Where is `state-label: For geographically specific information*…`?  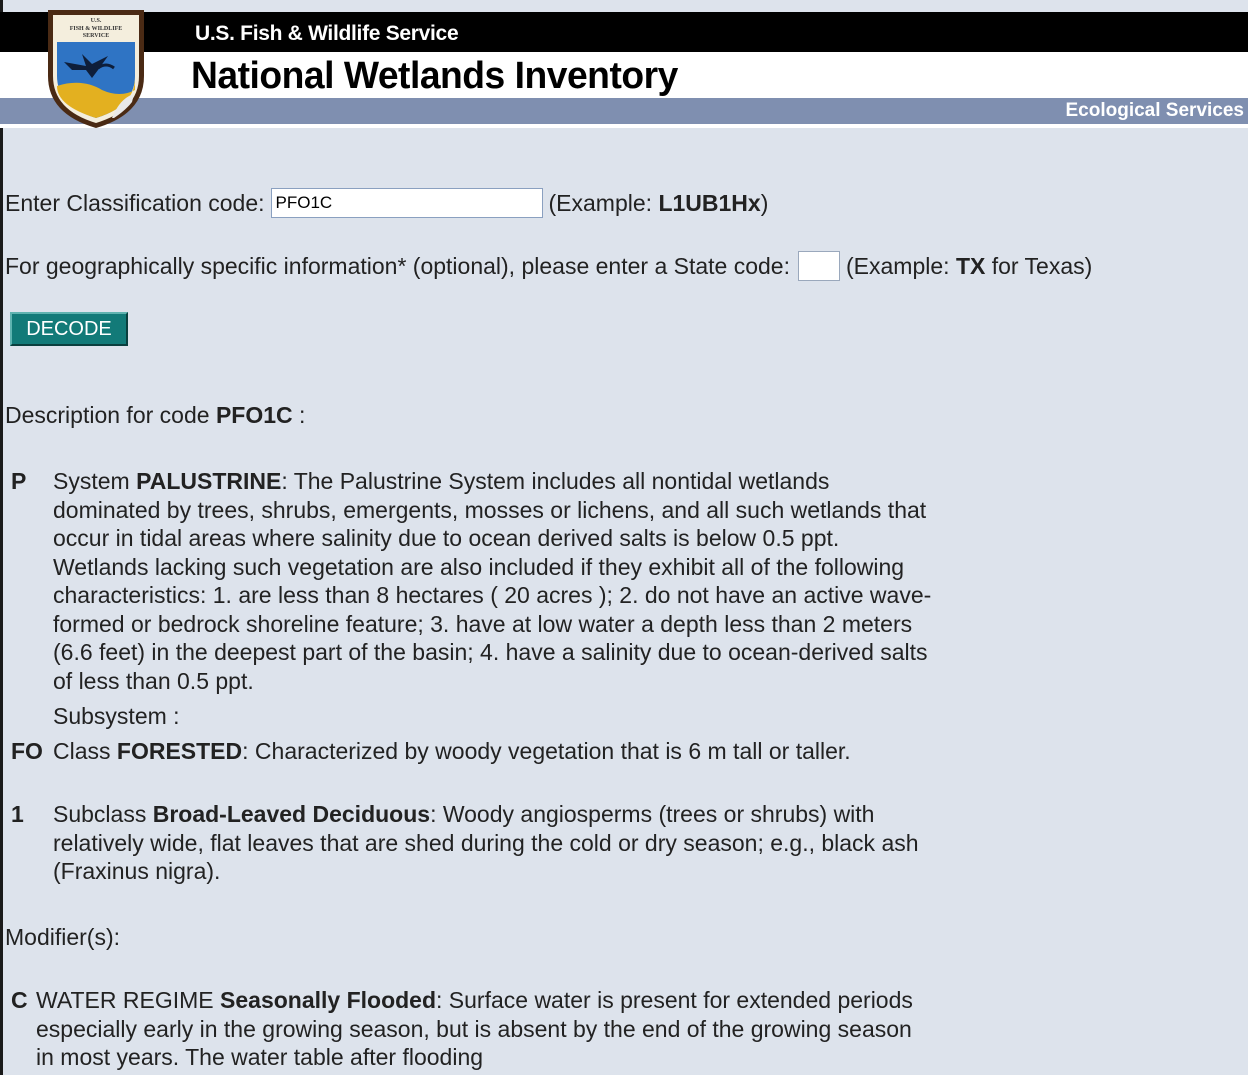
state-label: For geographically specific information*… is located at coordinates (397, 265).